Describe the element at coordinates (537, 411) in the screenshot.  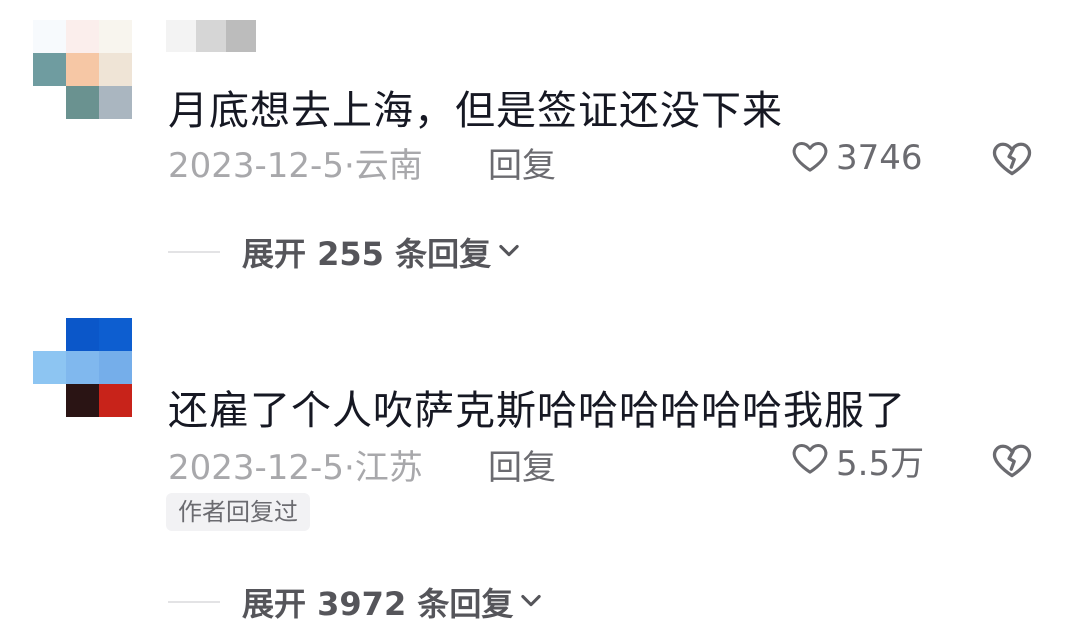
I see `comment-text: 还雇了个人吹萨克斯哈哈哈哈哈哈我服了` at that location.